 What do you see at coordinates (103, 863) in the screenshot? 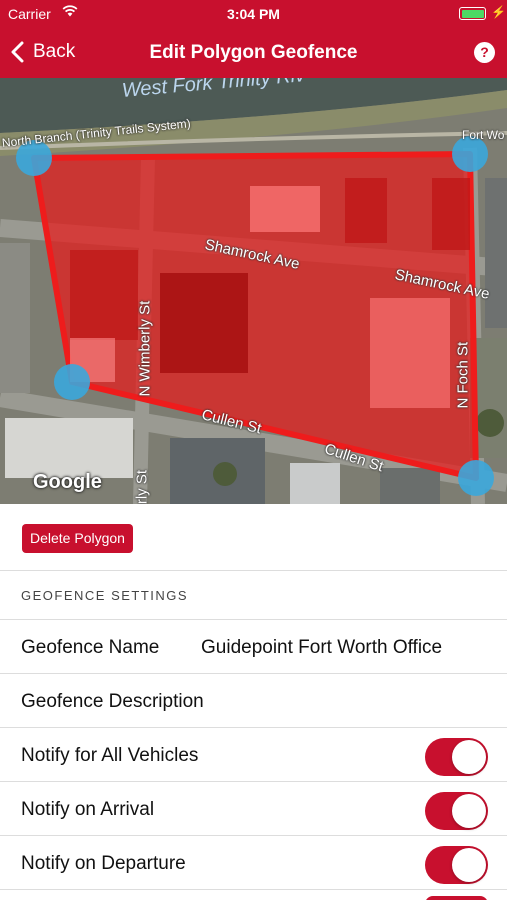
I see `notify-departure-label: Notify on Departure` at bounding box center [103, 863].